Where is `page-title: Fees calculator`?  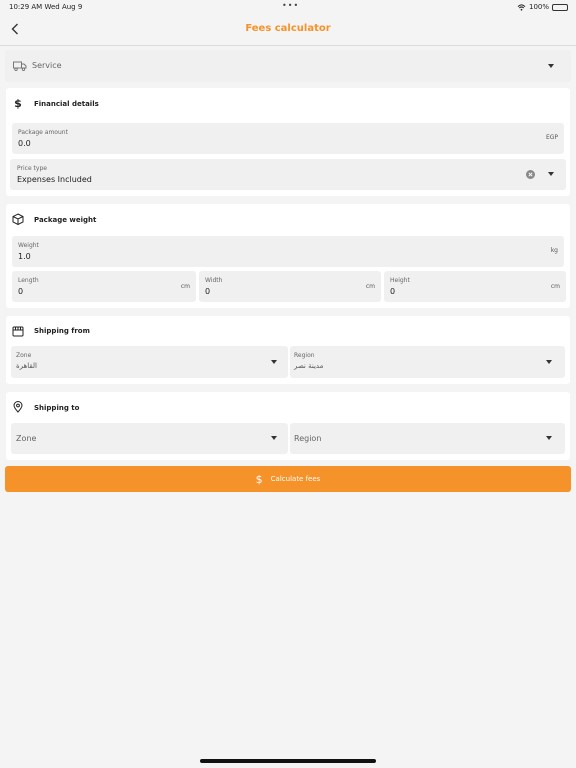
page-title: Fees calculator is located at coordinates (288, 28).